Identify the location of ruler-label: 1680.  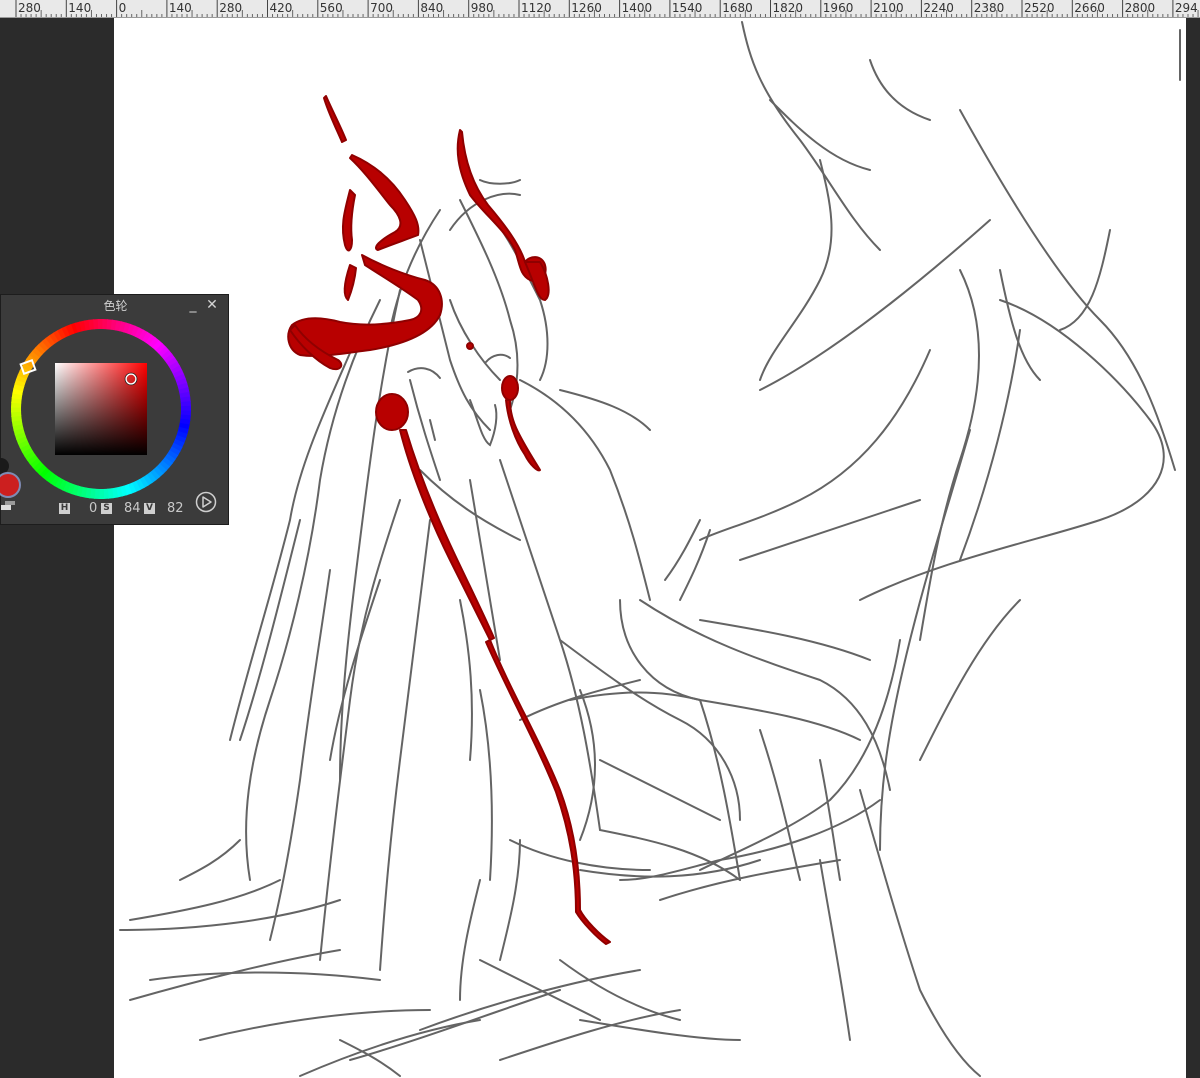
(737, 8).